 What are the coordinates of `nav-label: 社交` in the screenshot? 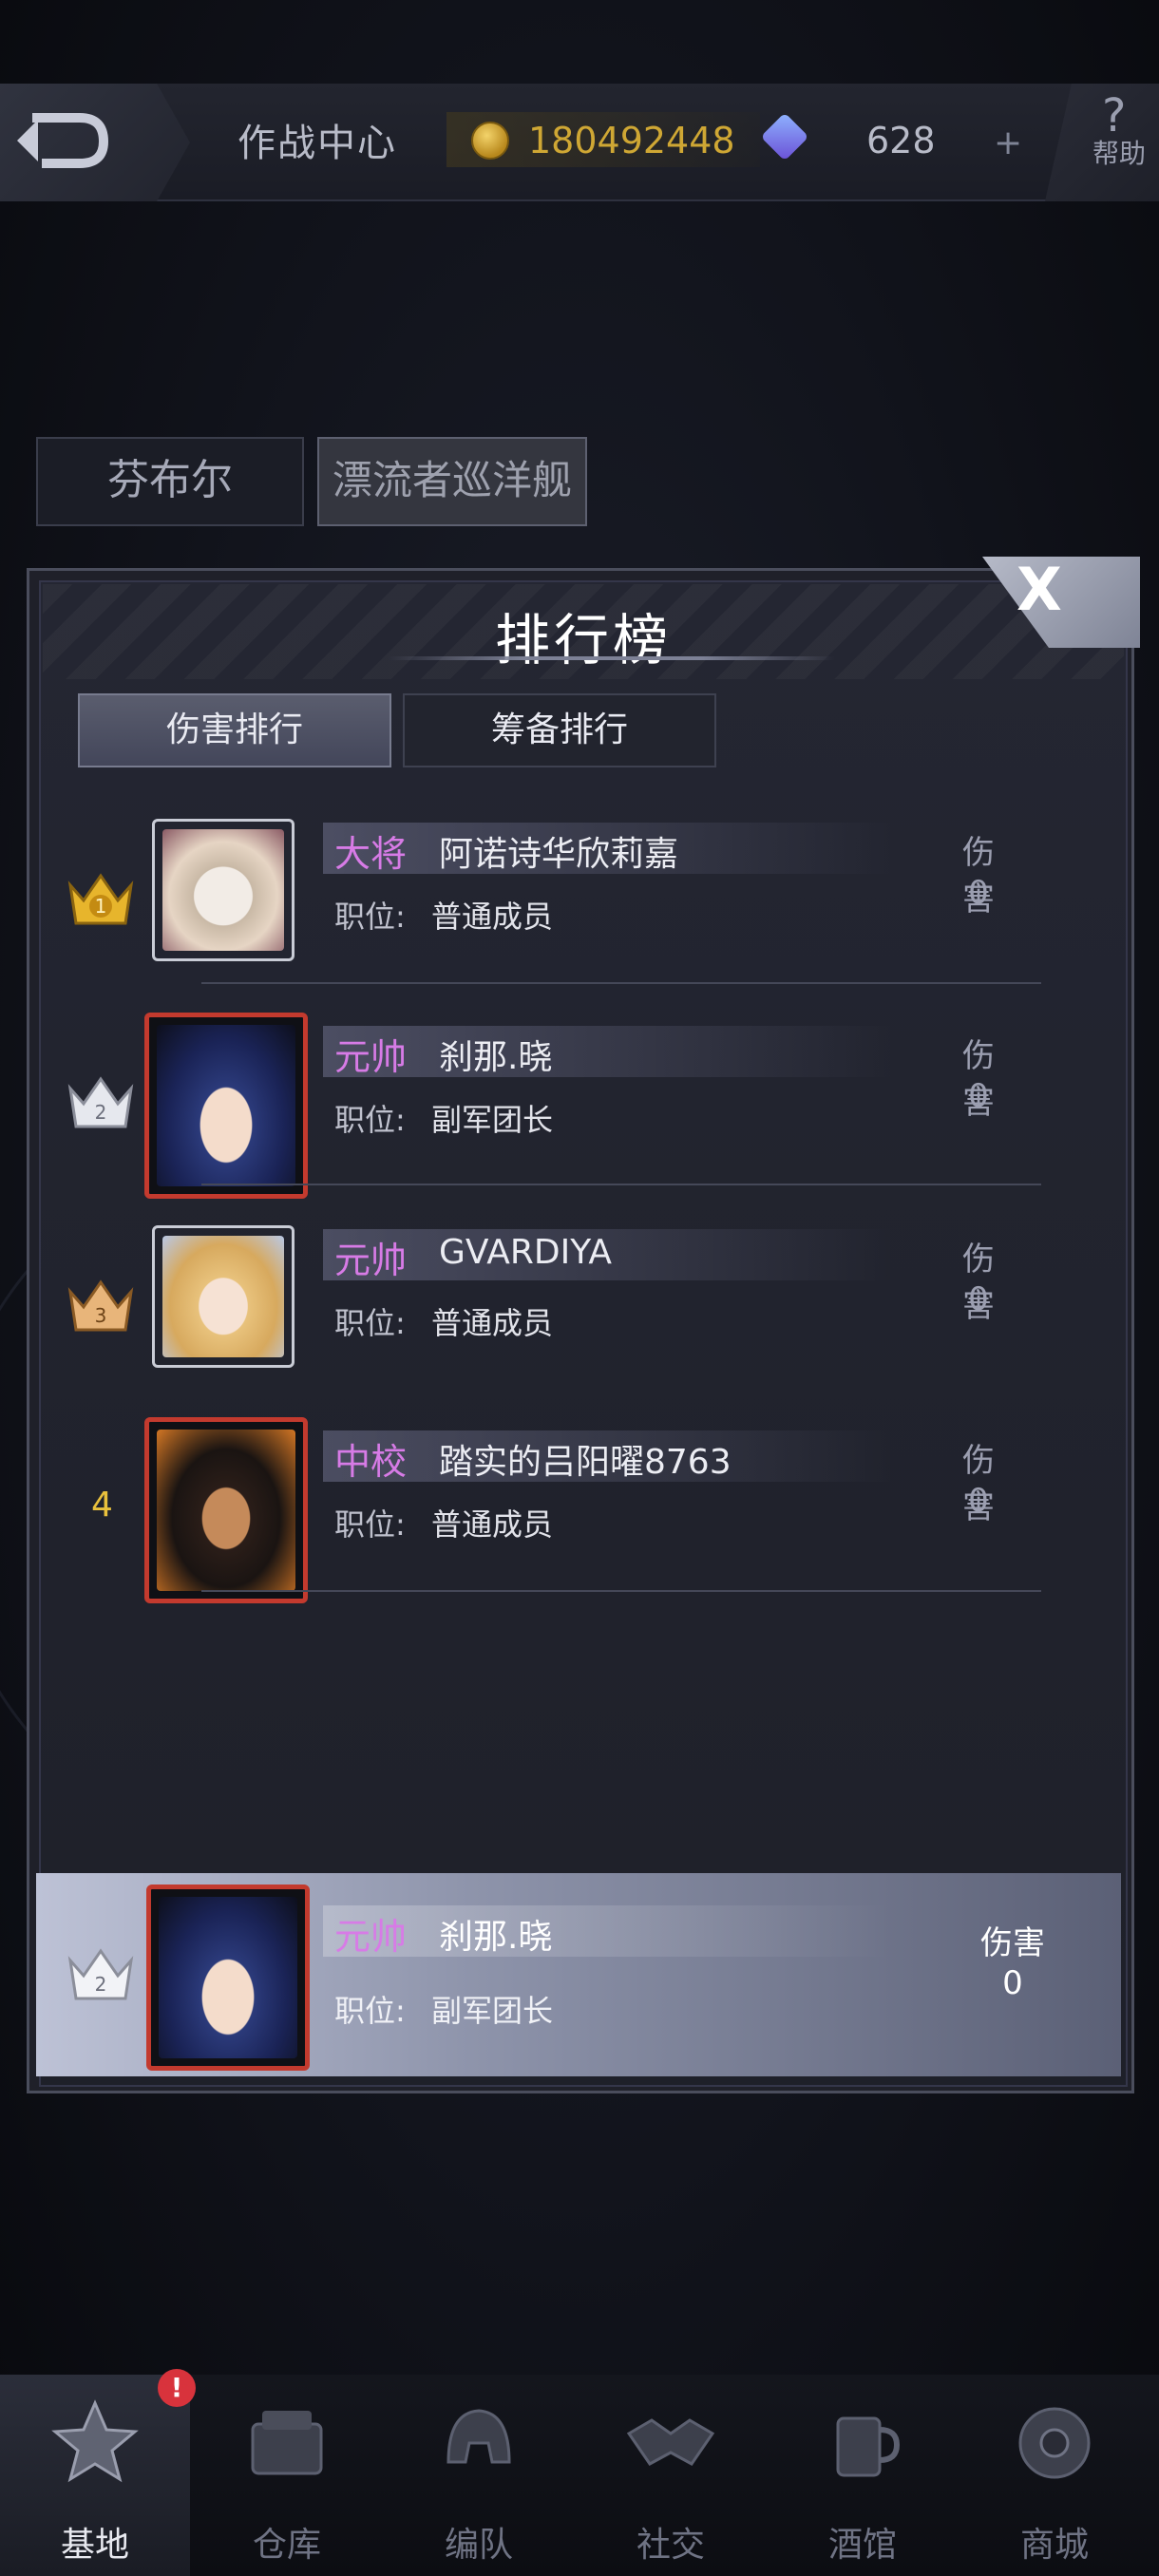 It's located at (670, 2545).